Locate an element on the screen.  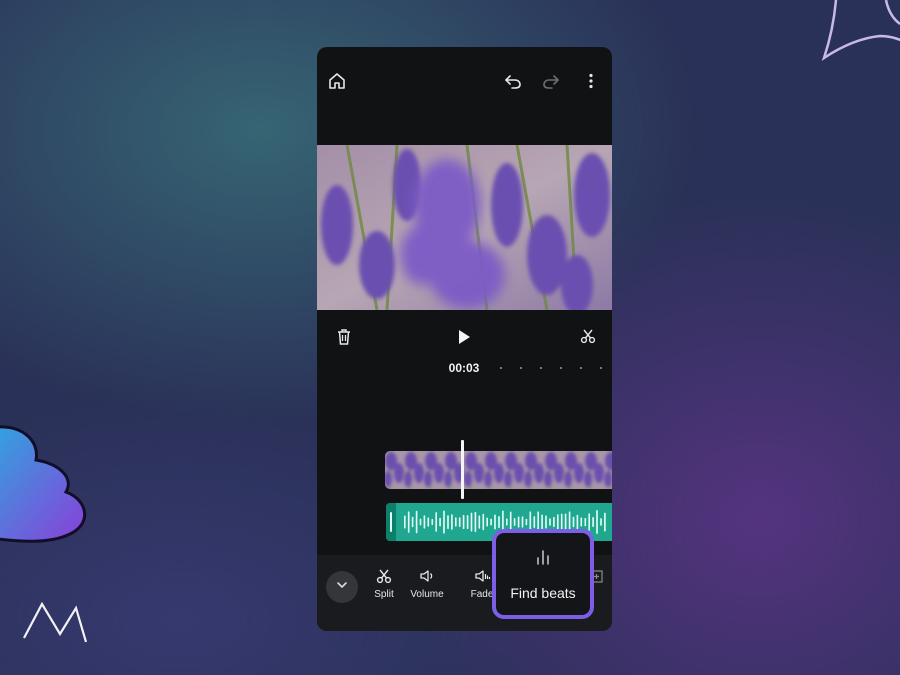
find-beats-button: Find beats is located at coordinates (543, 574).